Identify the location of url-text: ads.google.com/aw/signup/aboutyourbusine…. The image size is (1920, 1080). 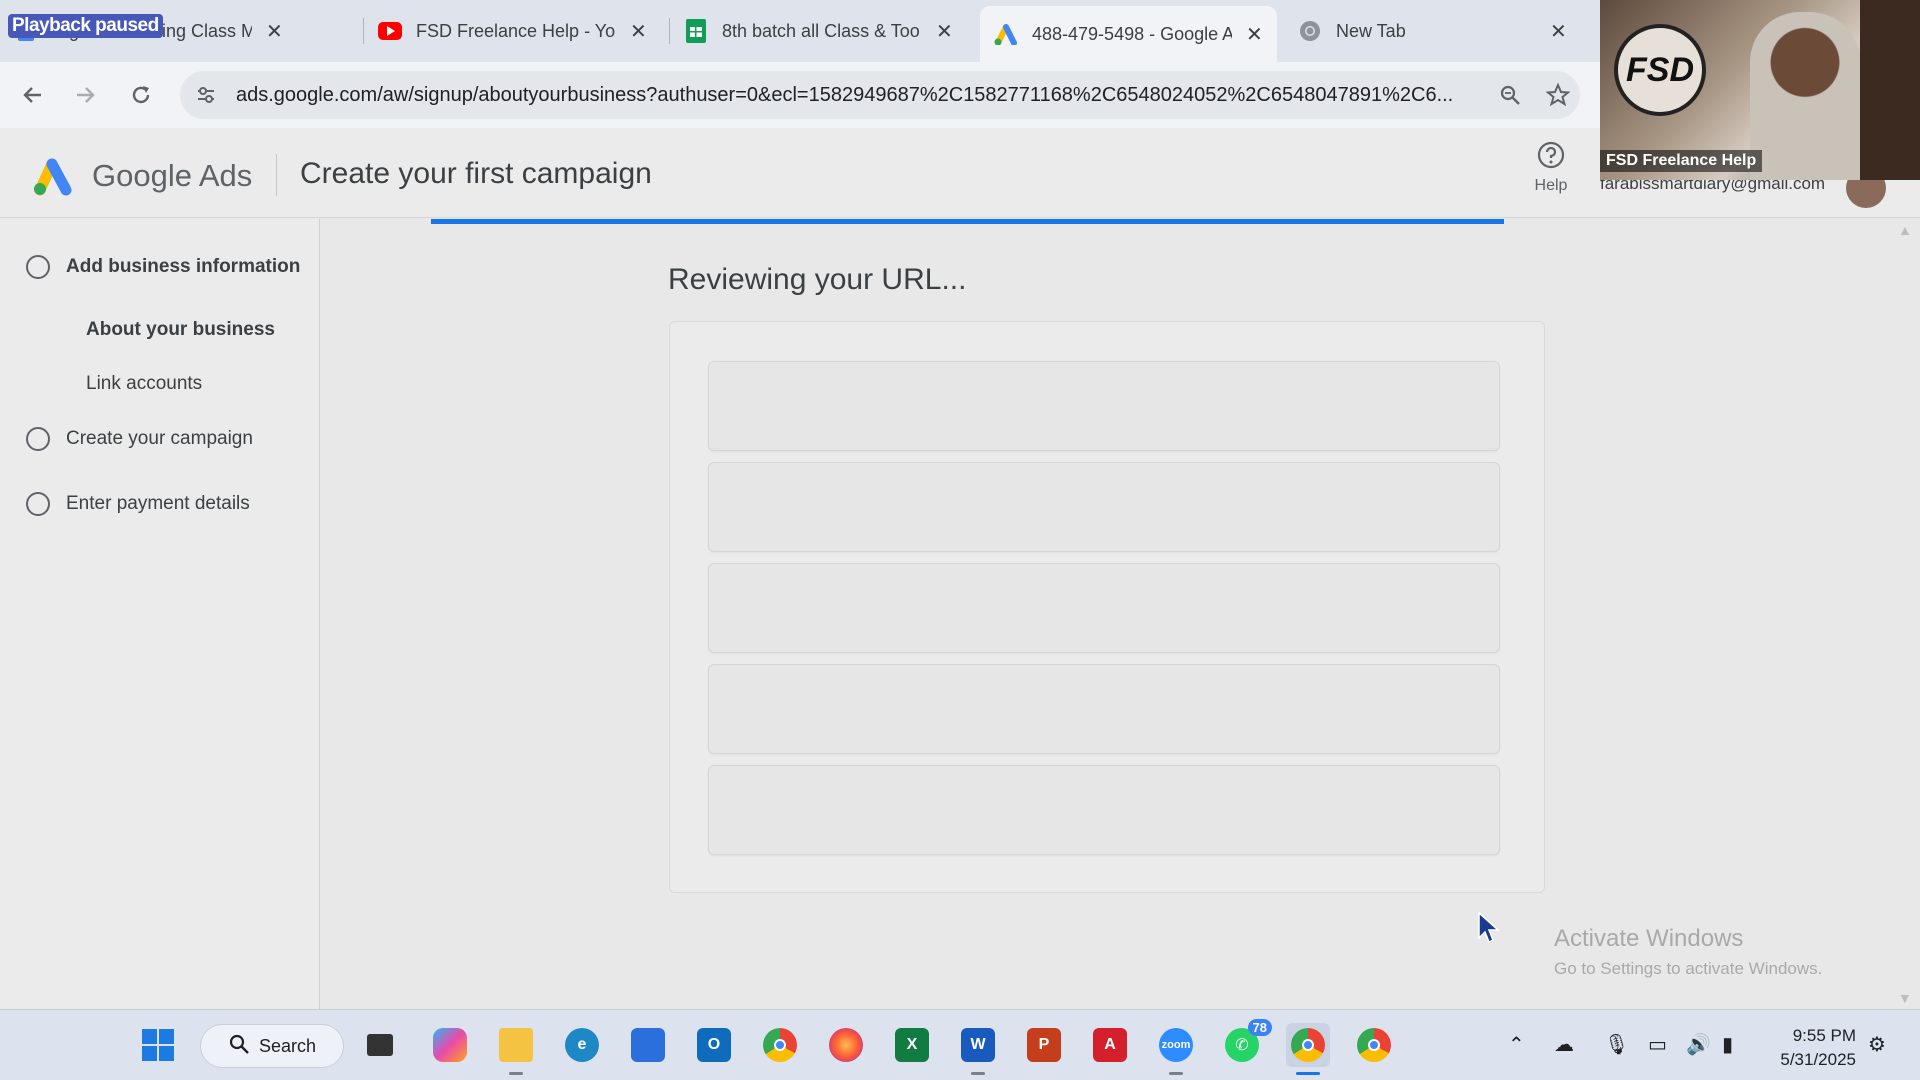
(856, 95).